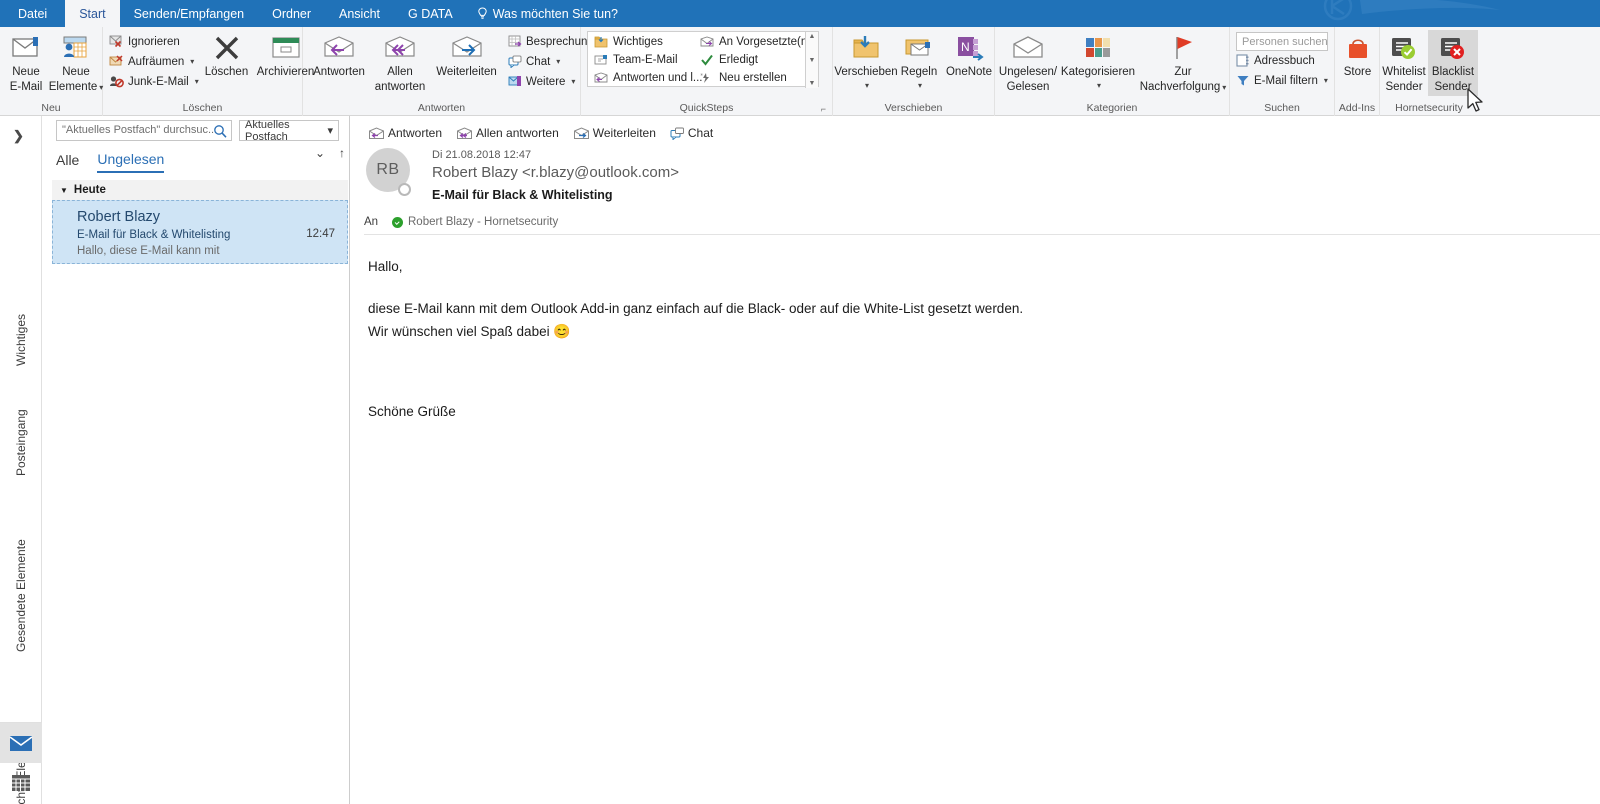  What do you see at coordinates (1275, 60) in the screenshot?
I see `address-book-button: Adressbuch` at bounding box center [1275, 60].